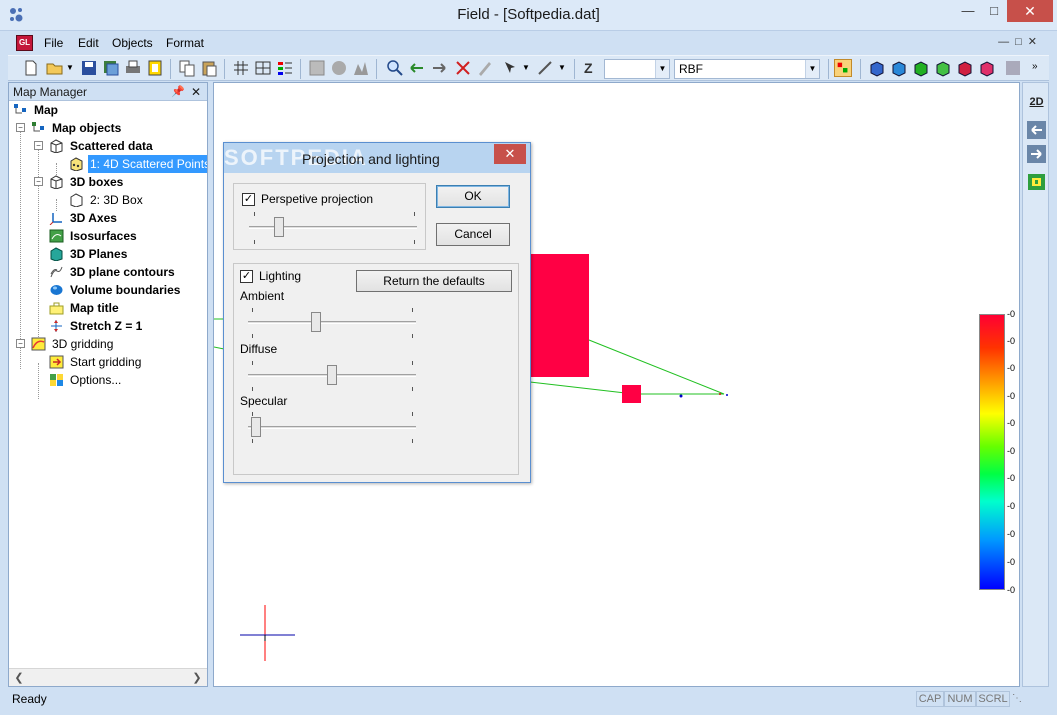  Describe the element at coordinates (332, 322) in the screenshot. I see `ambient-slider-track` at that location.